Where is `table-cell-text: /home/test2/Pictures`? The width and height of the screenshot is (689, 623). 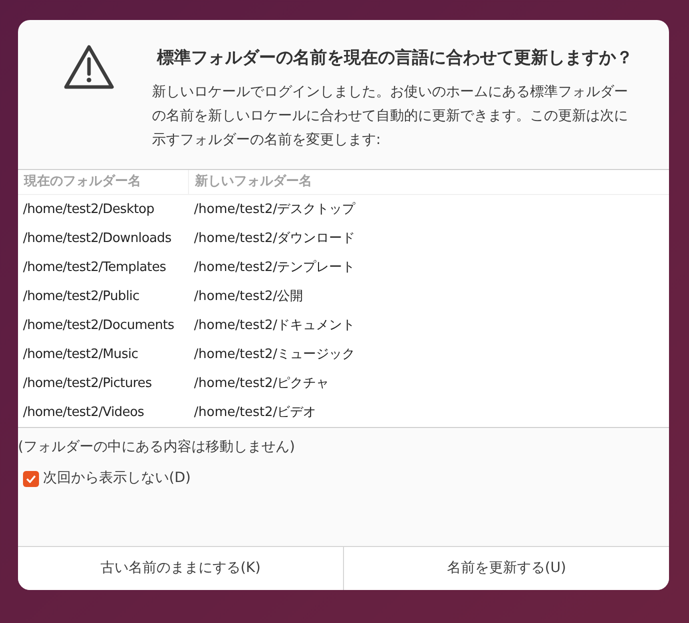
table-cell-text: /home/test2/Pictures is located at coordinates (87, 383).